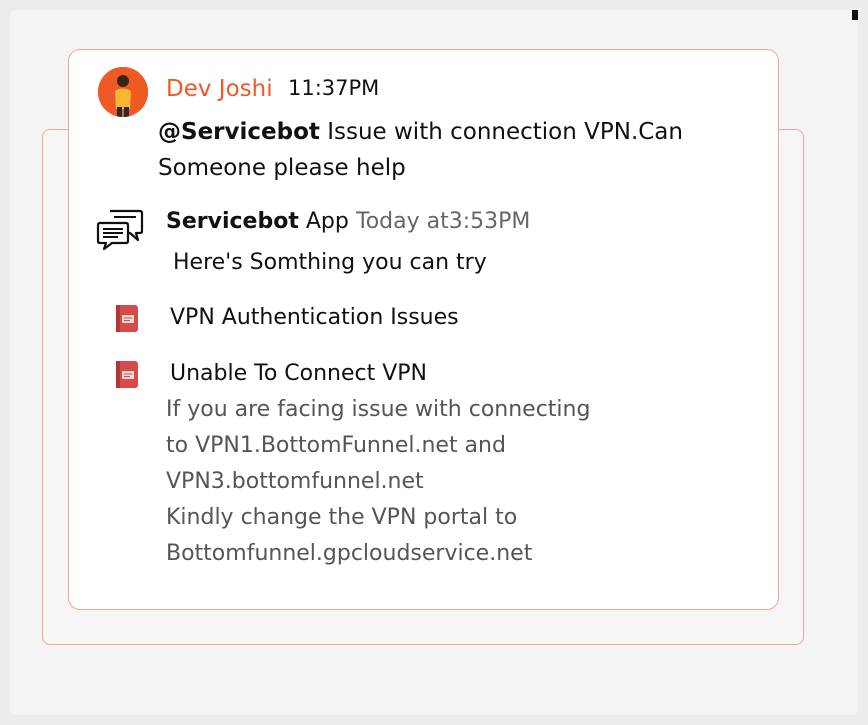 The height and width of the screenshot is (725, 868). Describe the element at coordinates (232, 221) in the screenshot. I see `bot-name-bold: Servicebot` at that location.